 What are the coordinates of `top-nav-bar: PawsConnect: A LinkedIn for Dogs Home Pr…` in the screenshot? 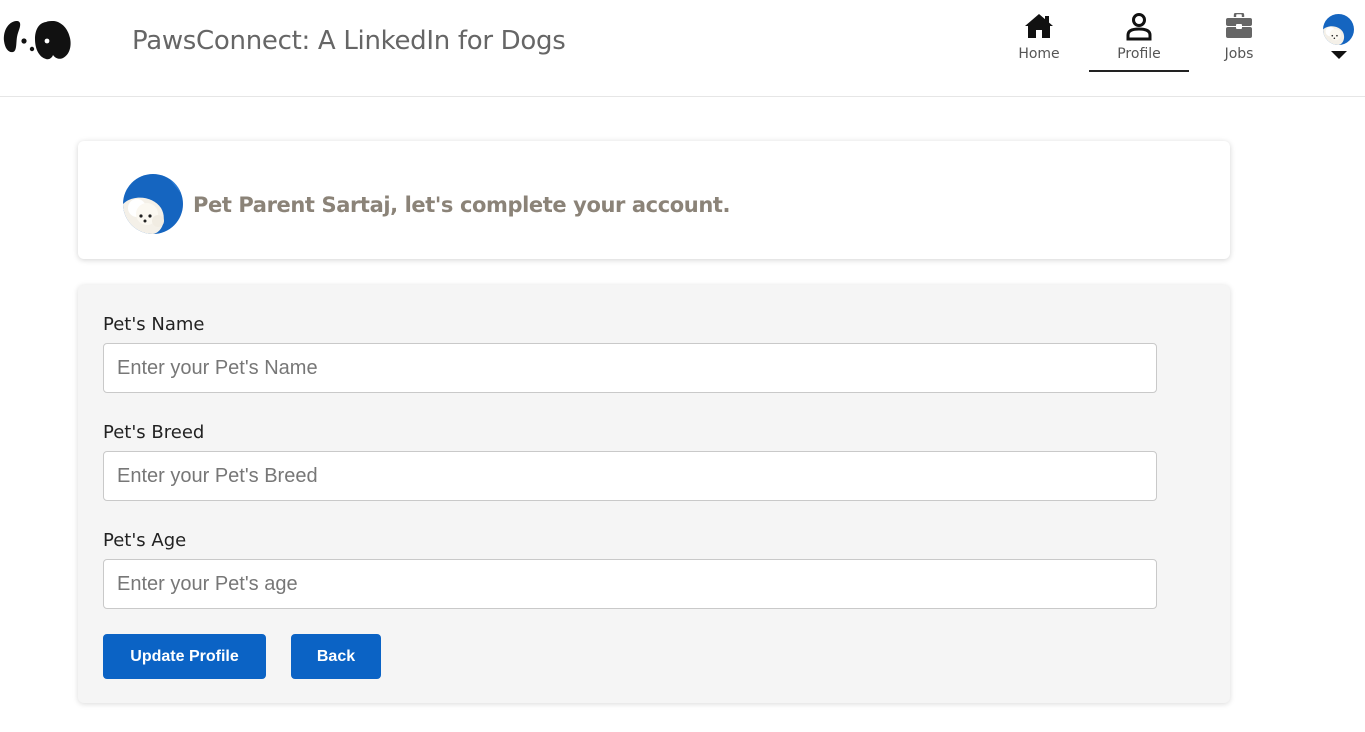 It's located at (682, 48).